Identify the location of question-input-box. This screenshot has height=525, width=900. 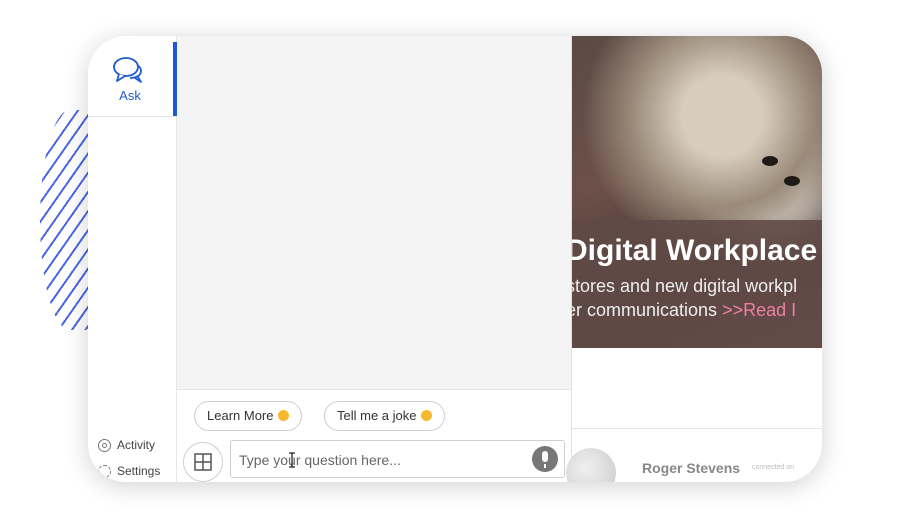
(397, 459).